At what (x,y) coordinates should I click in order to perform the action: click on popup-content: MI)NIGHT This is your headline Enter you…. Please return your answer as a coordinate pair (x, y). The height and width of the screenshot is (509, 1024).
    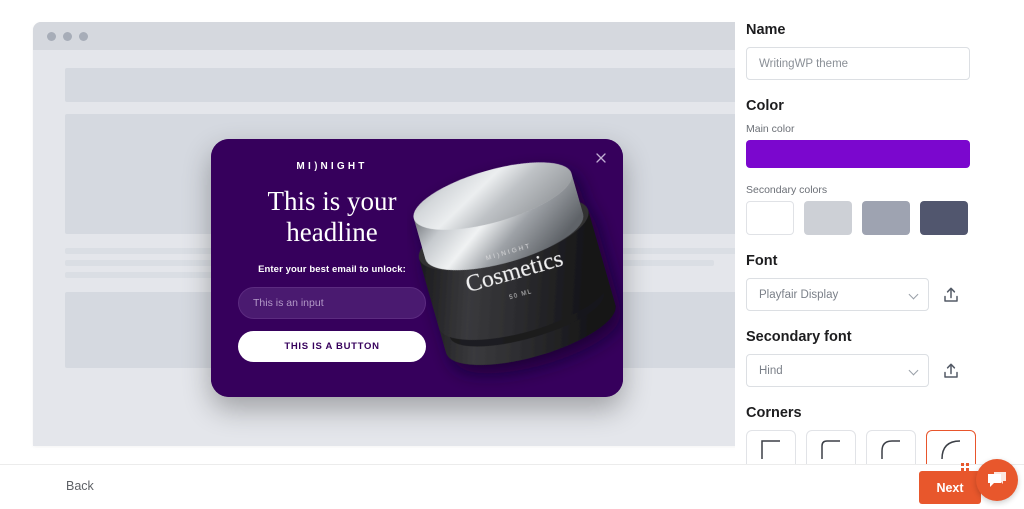
    Looking at the image, I should click on (332, 268).